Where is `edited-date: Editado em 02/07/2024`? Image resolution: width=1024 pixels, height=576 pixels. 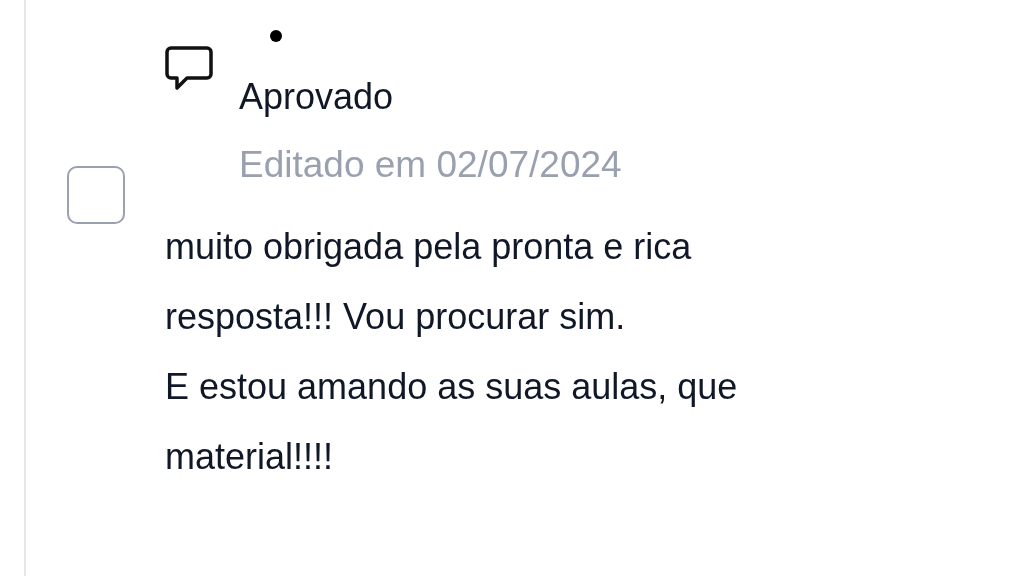
edited-date: Editado em 02/07/2024 is located at coordinates (430, 165).